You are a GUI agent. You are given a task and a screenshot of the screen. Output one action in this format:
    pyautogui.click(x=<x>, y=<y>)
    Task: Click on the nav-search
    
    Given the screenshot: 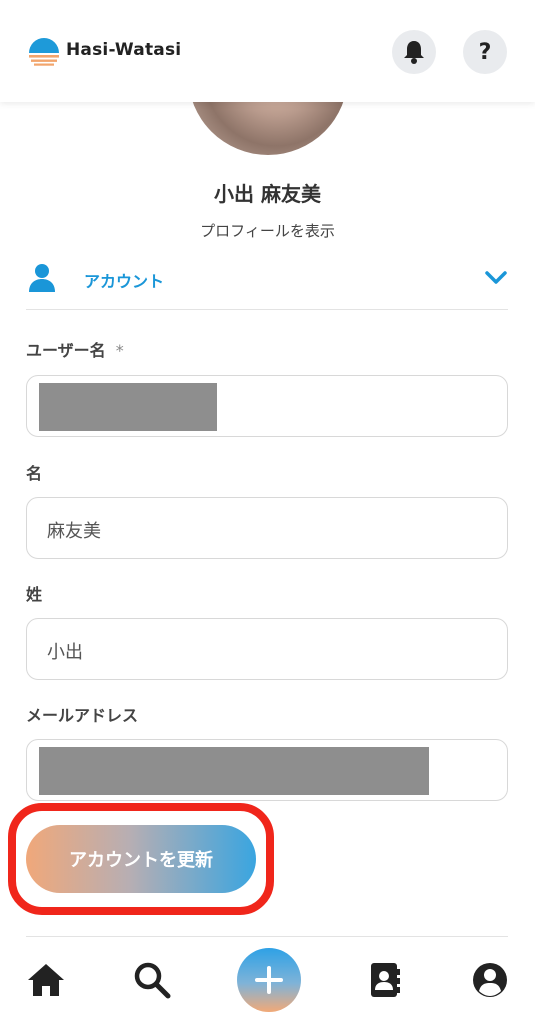 What is the action you would take?
    pyautogui.click(x=152, y=980)
    